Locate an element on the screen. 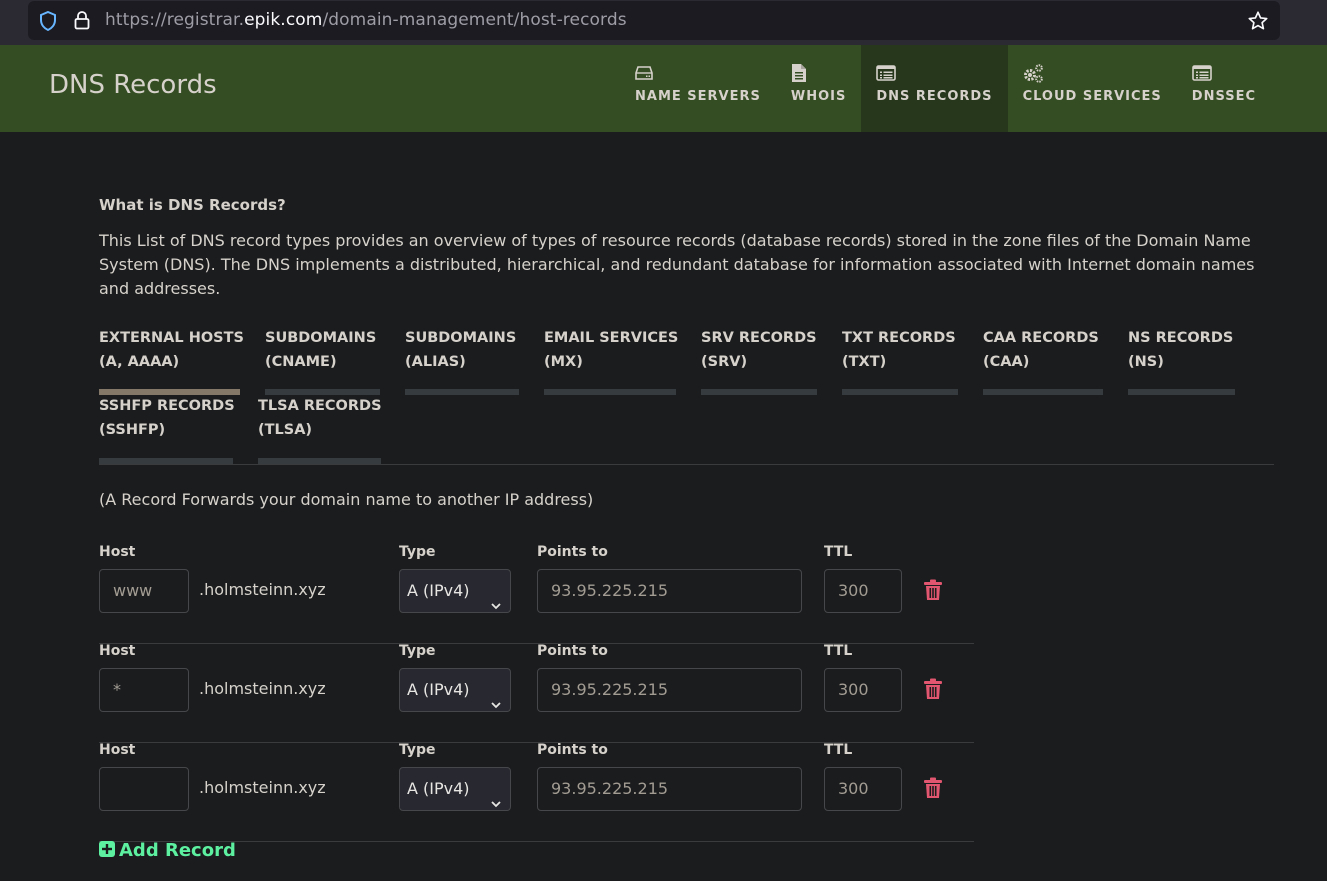  nav-dnssec: DNSSEC is located at coordinates (1224, 88).